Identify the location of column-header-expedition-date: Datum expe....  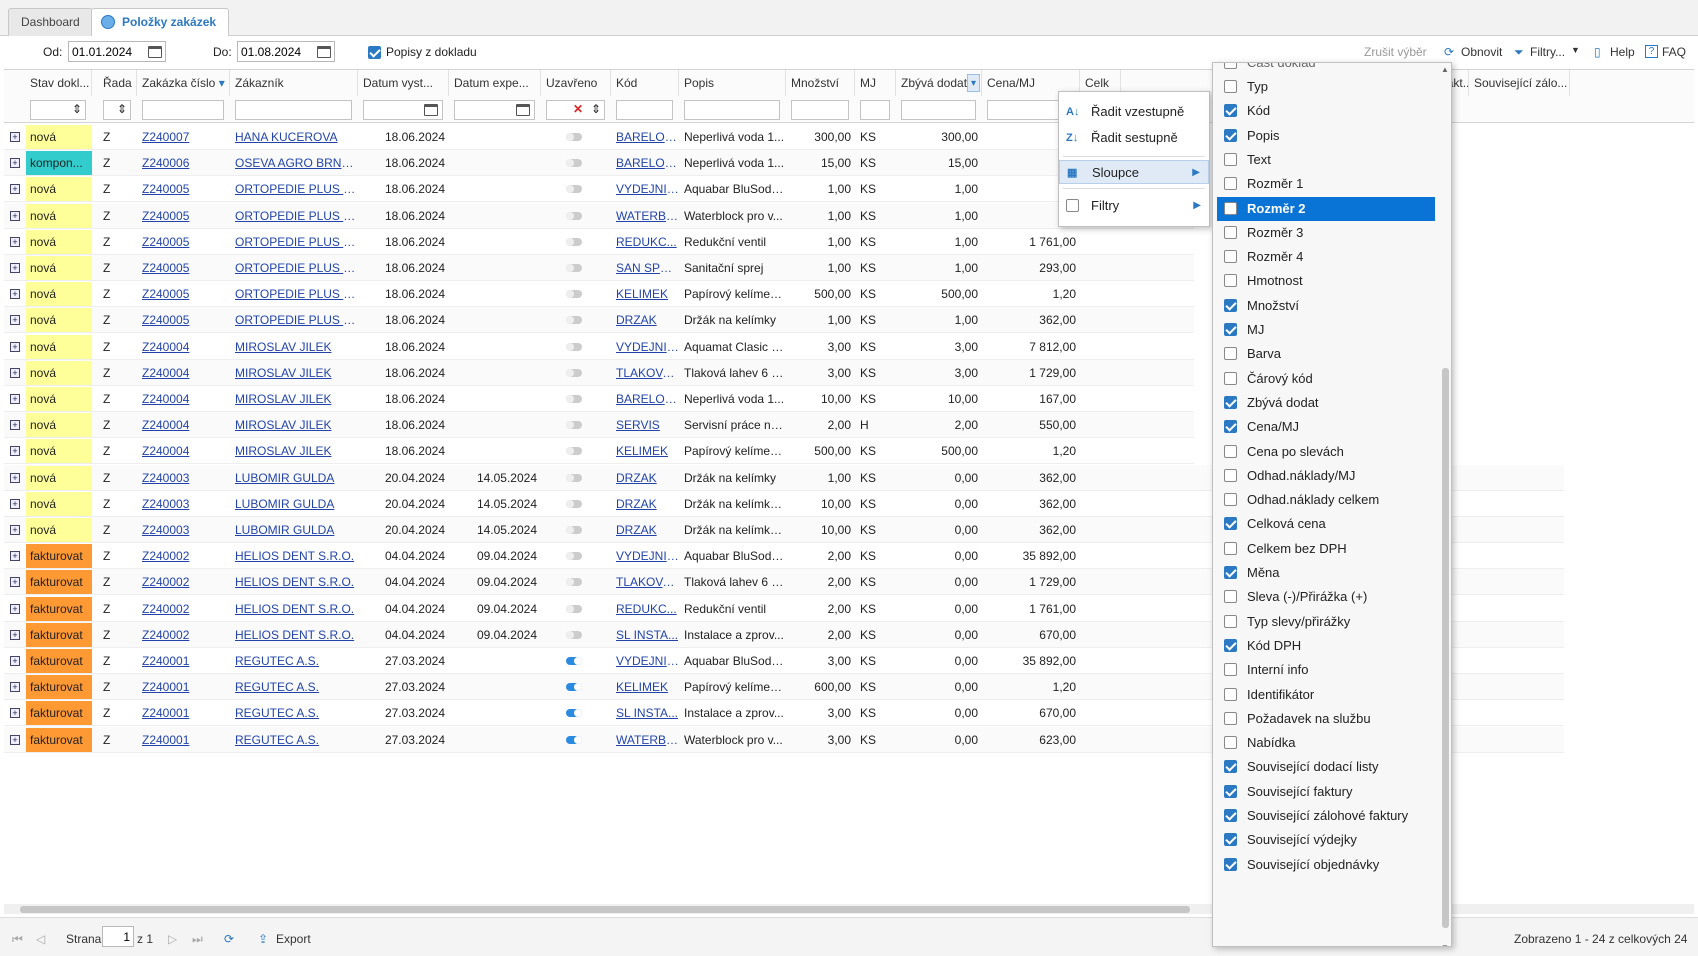
(495, 83).